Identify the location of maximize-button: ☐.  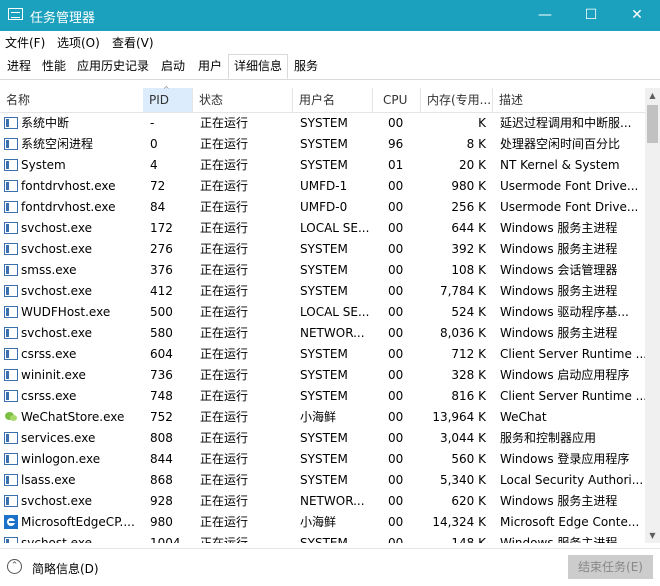
(591, 15).